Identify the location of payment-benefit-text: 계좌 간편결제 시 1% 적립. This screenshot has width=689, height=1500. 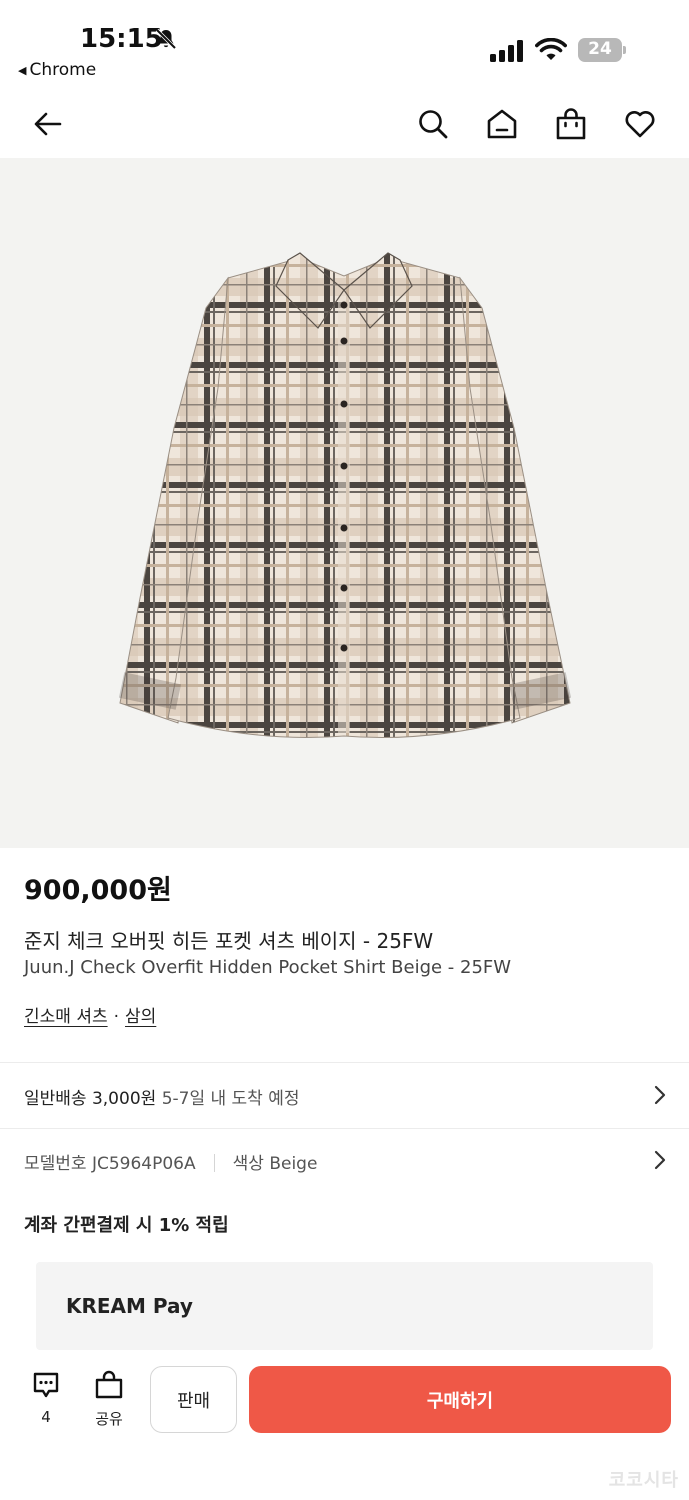
(126, 1225).